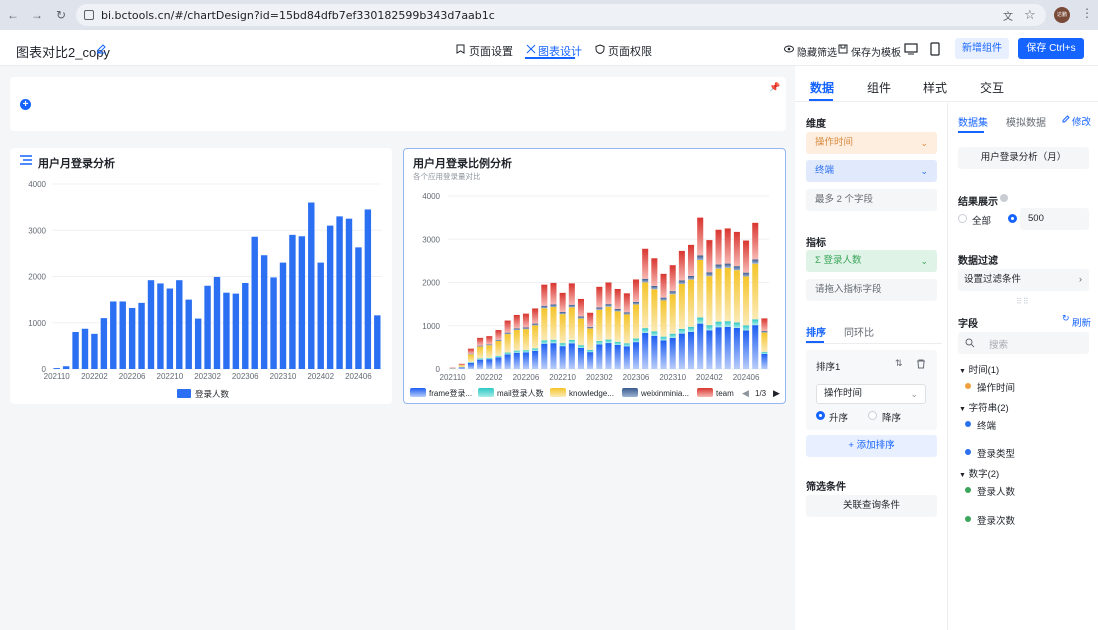 This screenshot has height=630, width=1098. I want to click on x-tick-label: 202306, so click(636, 377).